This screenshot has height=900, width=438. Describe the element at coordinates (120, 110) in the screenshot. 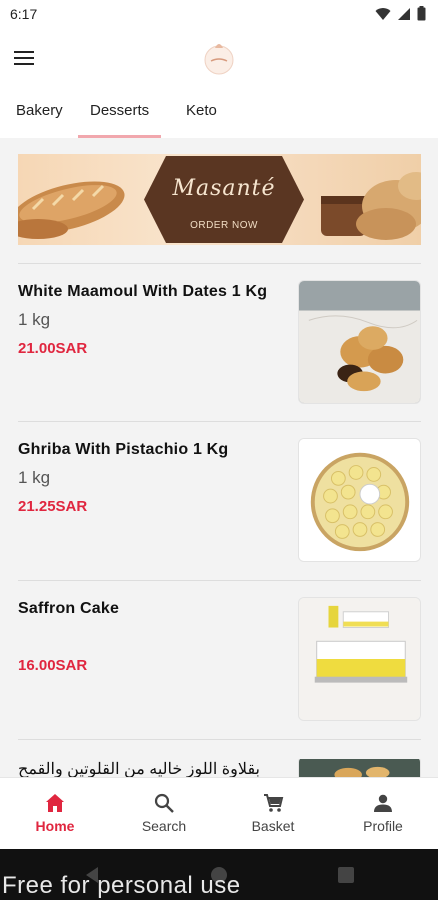

I see `tab-label: Desserts` at that location.